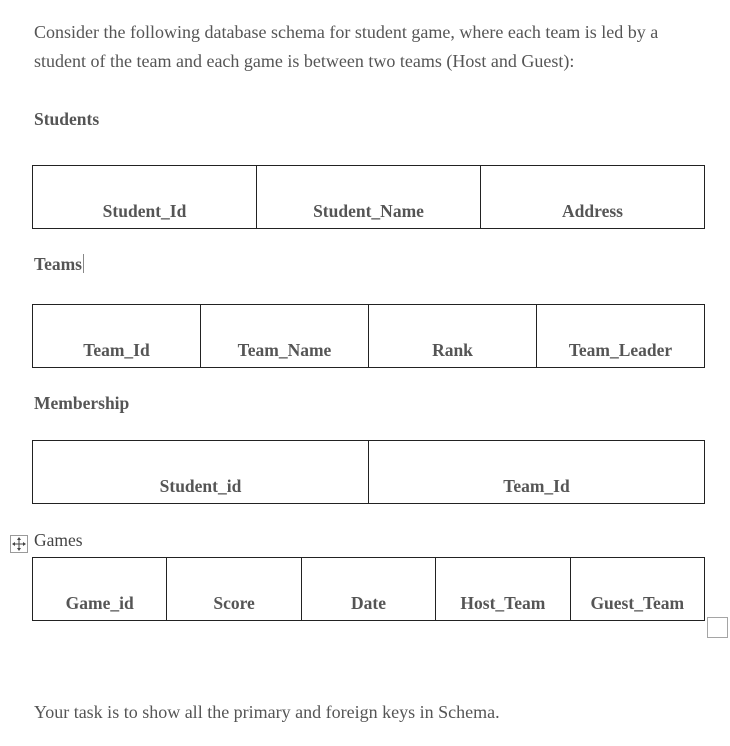  What do you see at coordinates (99, 589) in the screenshot?
I see `table-cell: Game_id` at bounding box center [99, 589].